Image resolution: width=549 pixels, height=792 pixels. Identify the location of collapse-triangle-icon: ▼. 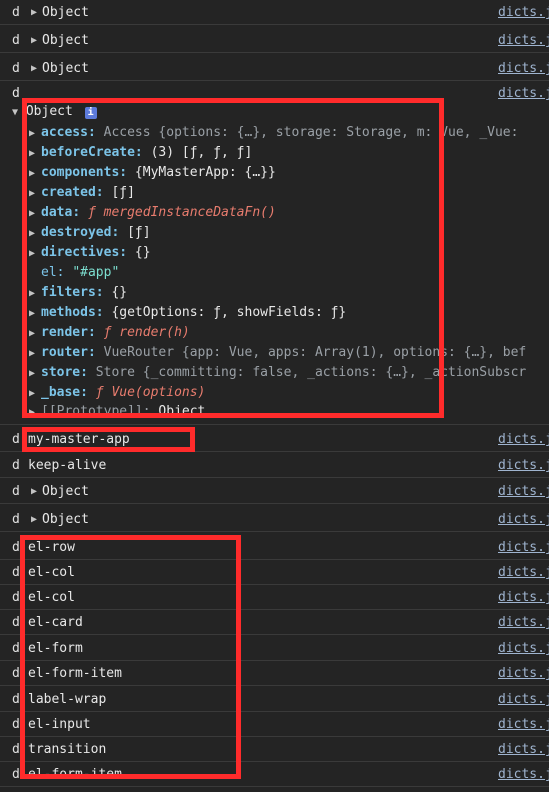
(15, 112).